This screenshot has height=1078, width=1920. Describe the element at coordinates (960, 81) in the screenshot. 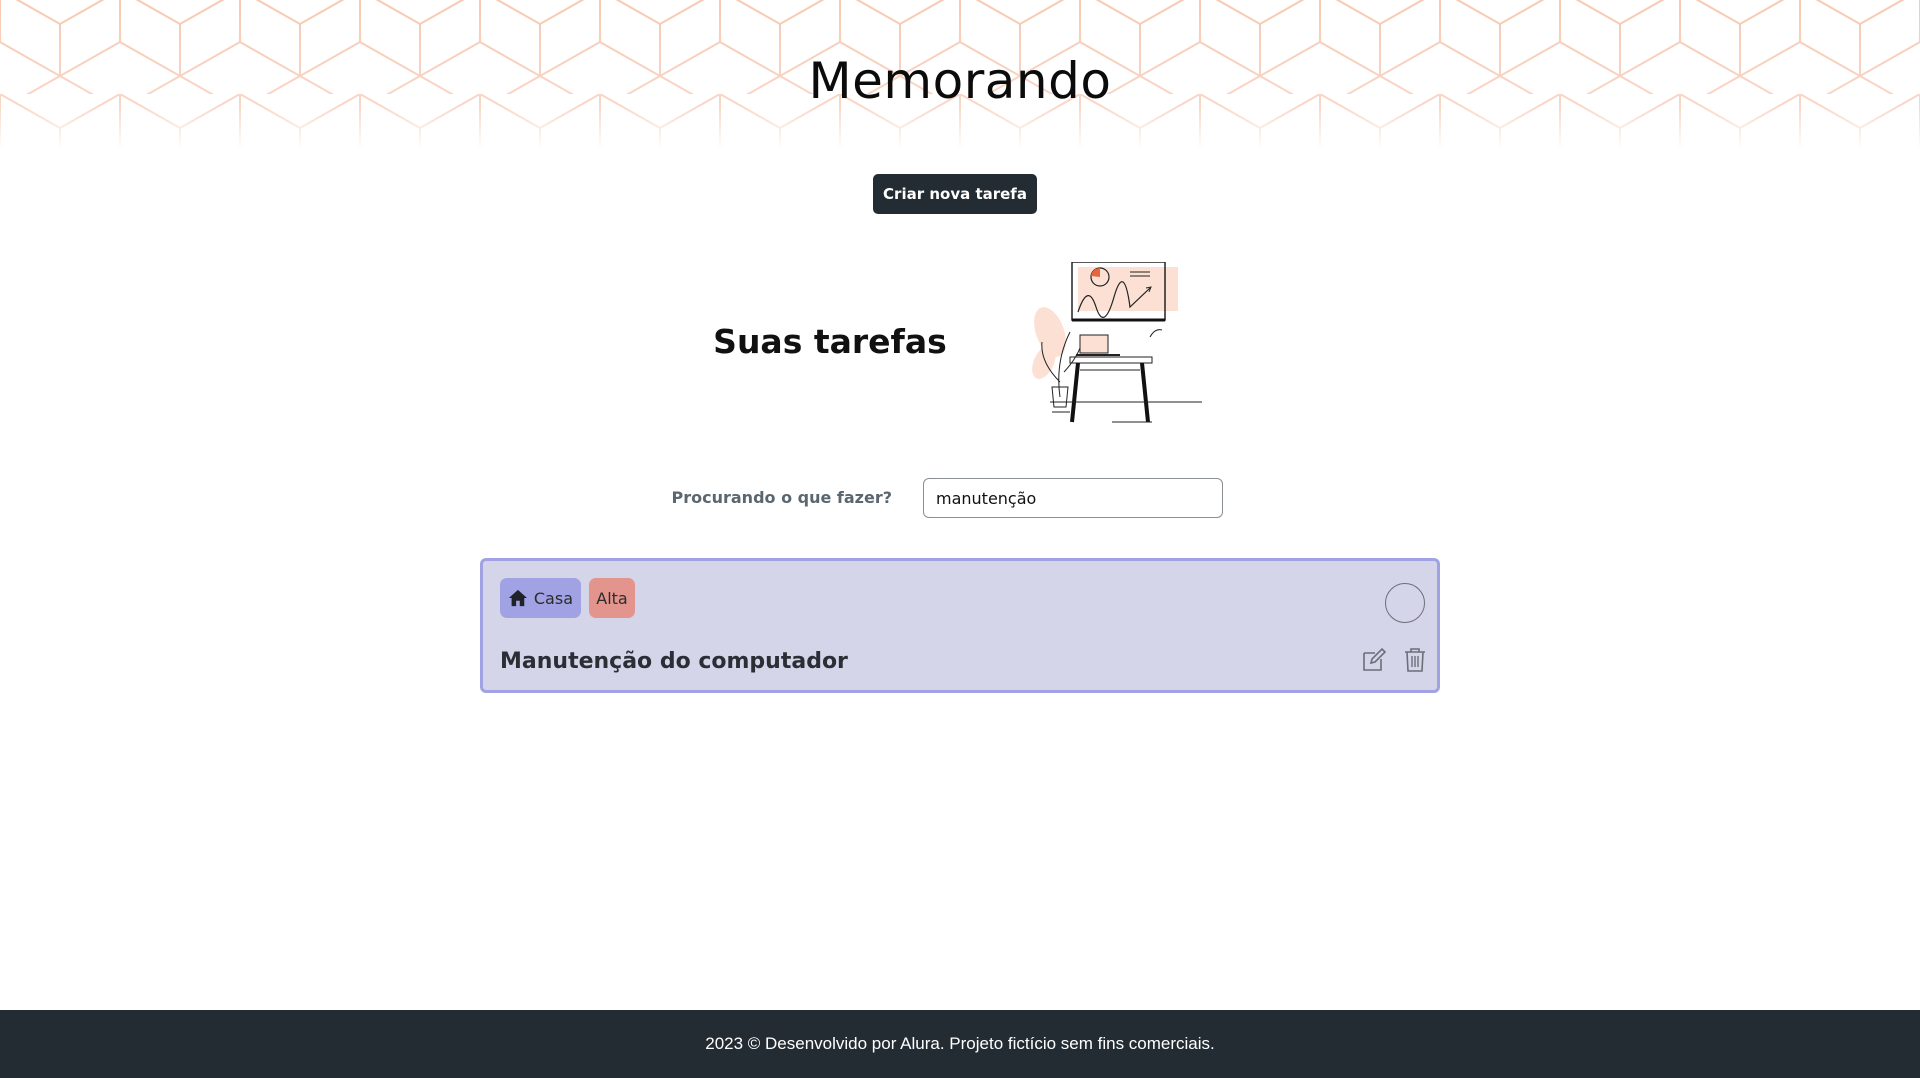

I see `app-title: Memorando` at that location.